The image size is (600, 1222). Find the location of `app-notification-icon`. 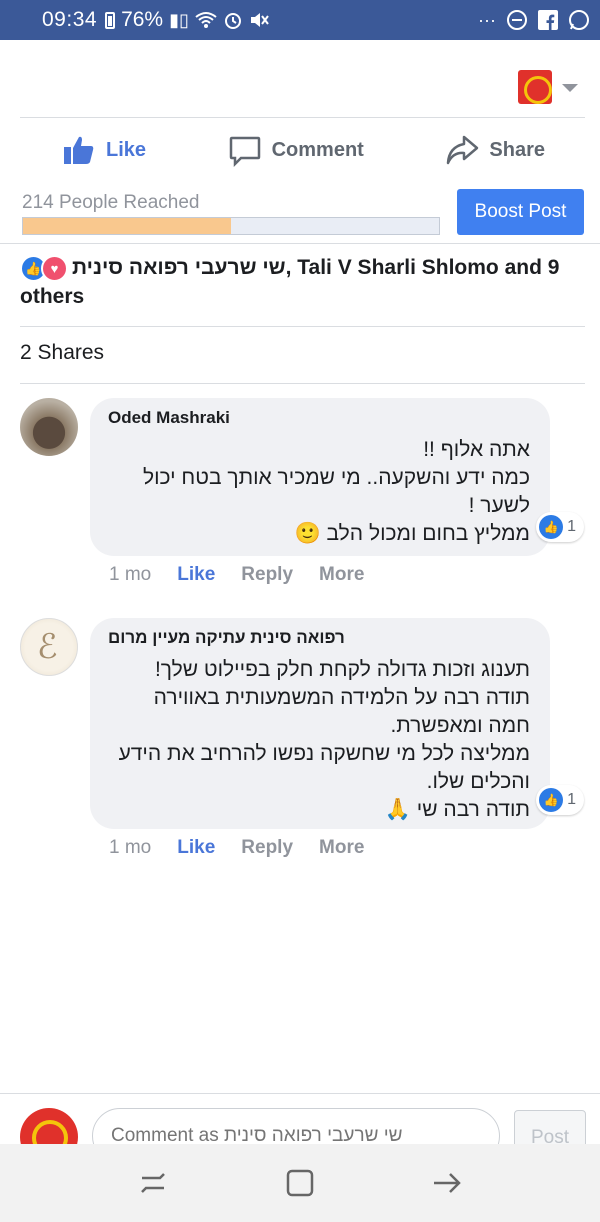

app-notification-icon is located at coordinates (517, 20).